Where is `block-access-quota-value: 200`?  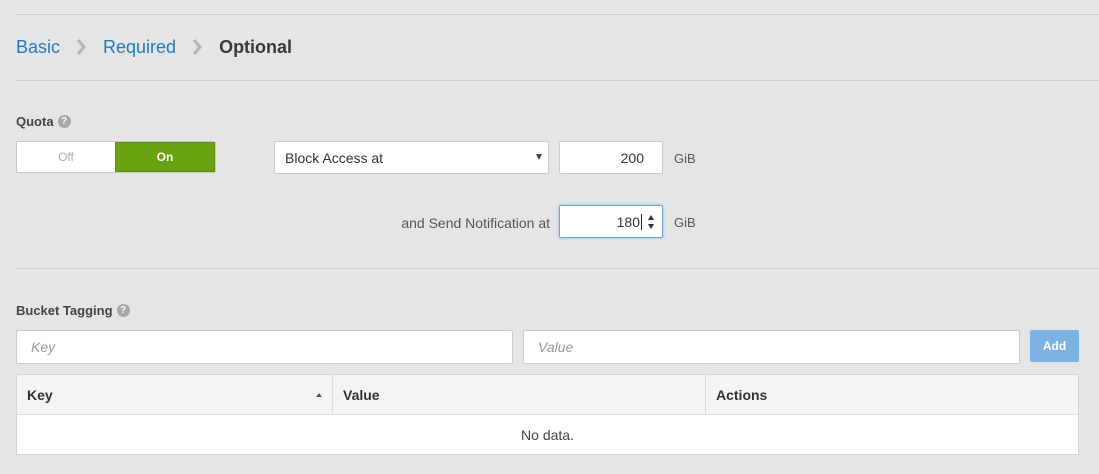 block-access-quota-value: 200 is located at coordinates (632, 157).